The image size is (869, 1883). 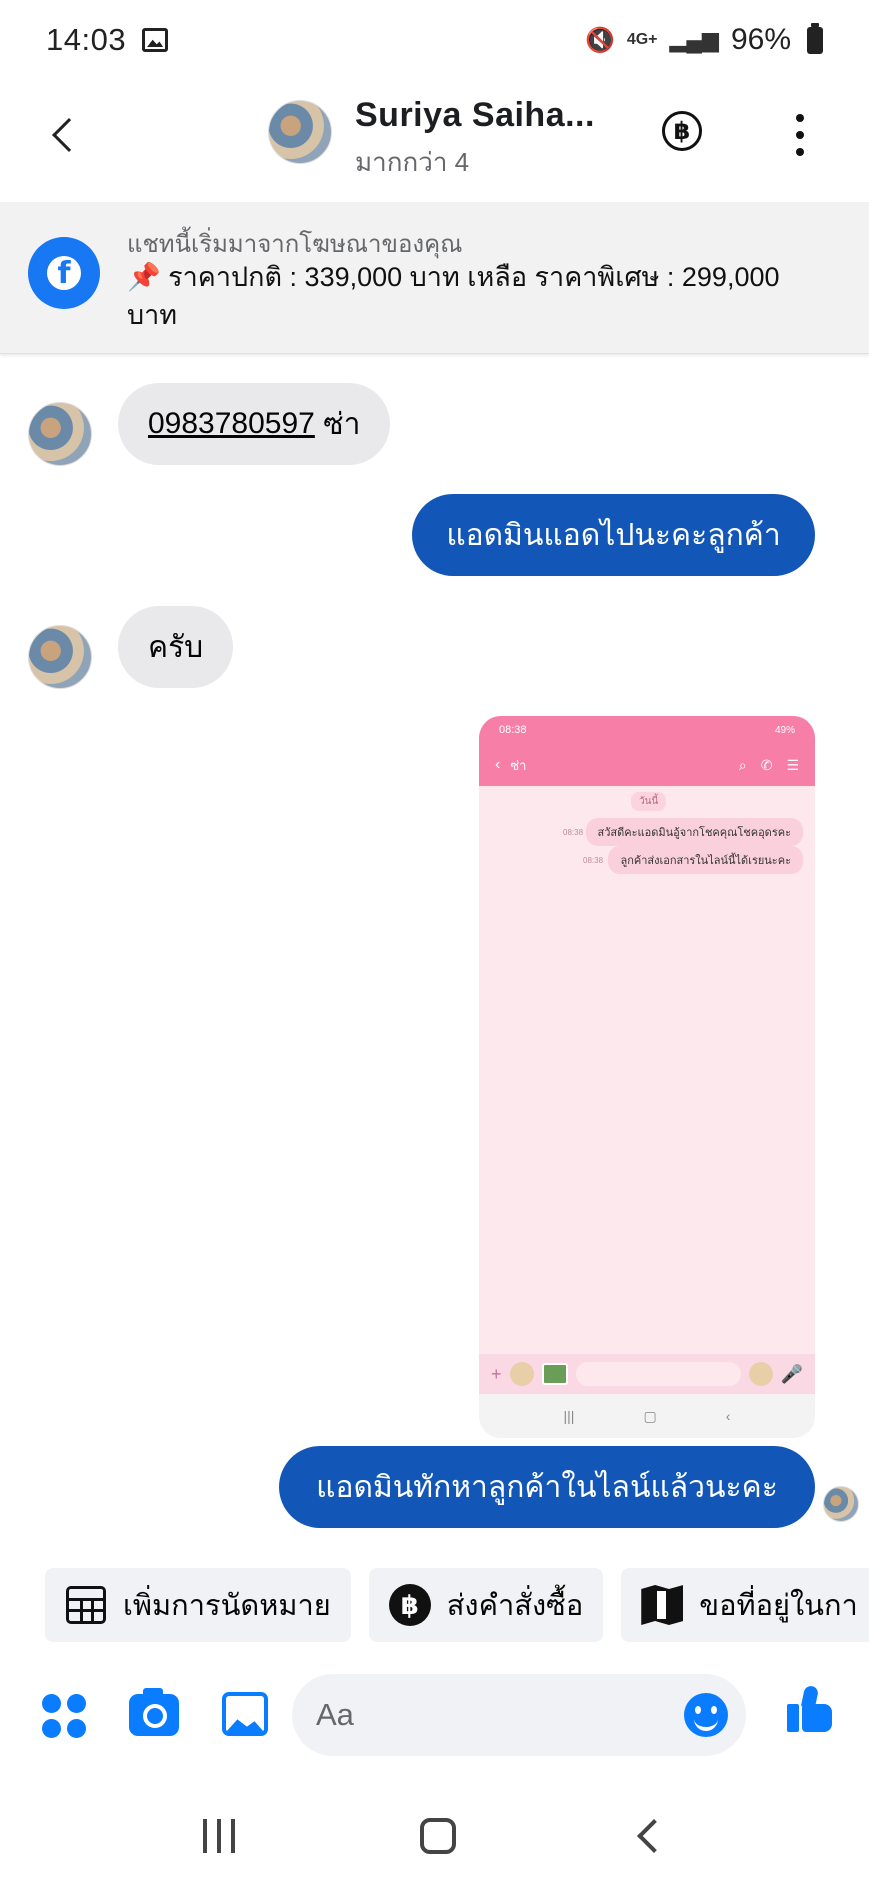 I want to click on request-address-button: ขอที่อยู่ในกา, so click(x=745, y=1605).